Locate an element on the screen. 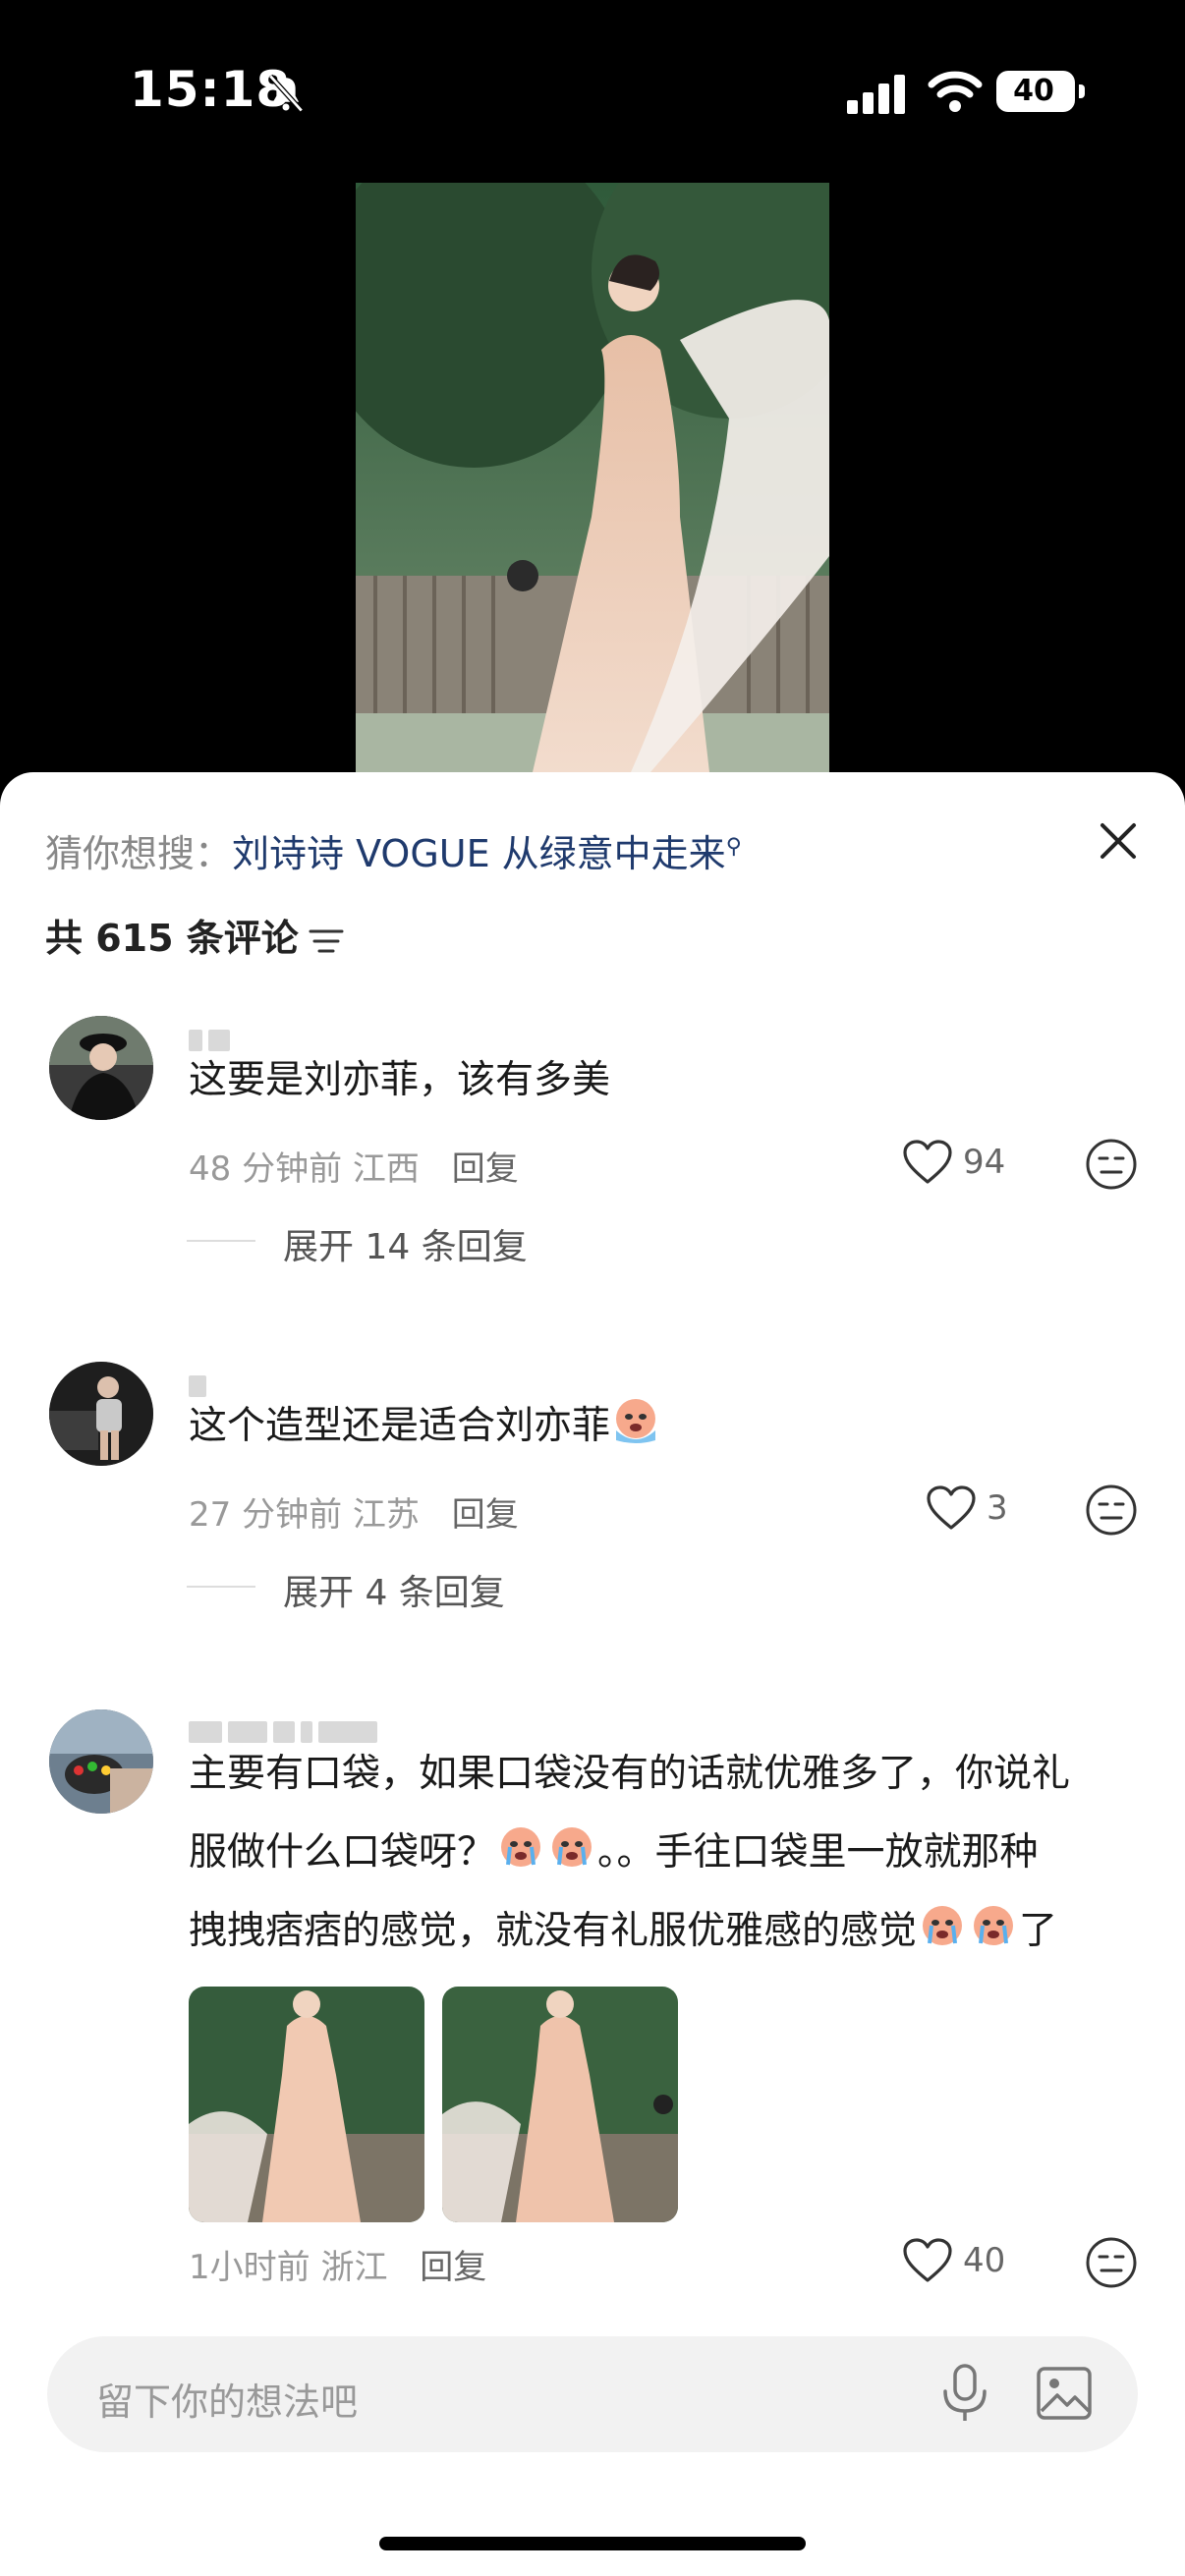  comment-text-segment: 服做什么口袋呀？ is located at coordinates (343, 1852).